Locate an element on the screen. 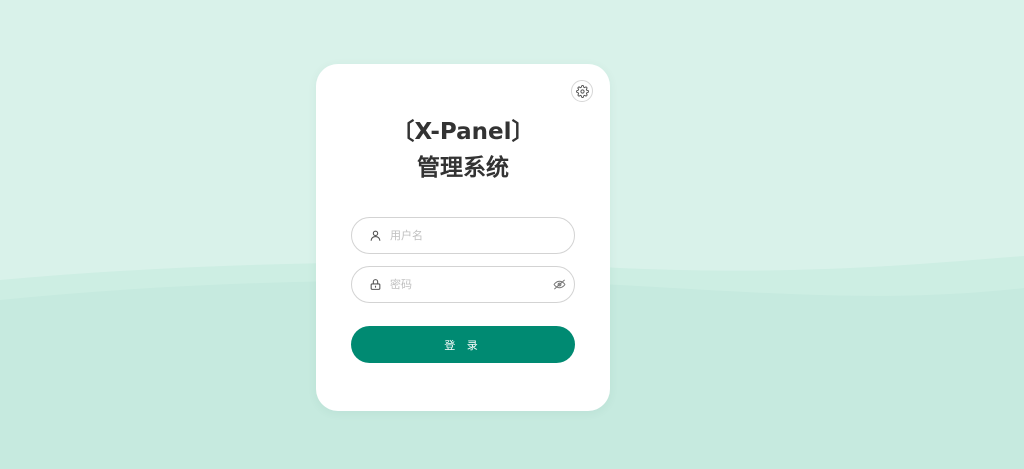  gear-icon is located at coordinates (582, 91).